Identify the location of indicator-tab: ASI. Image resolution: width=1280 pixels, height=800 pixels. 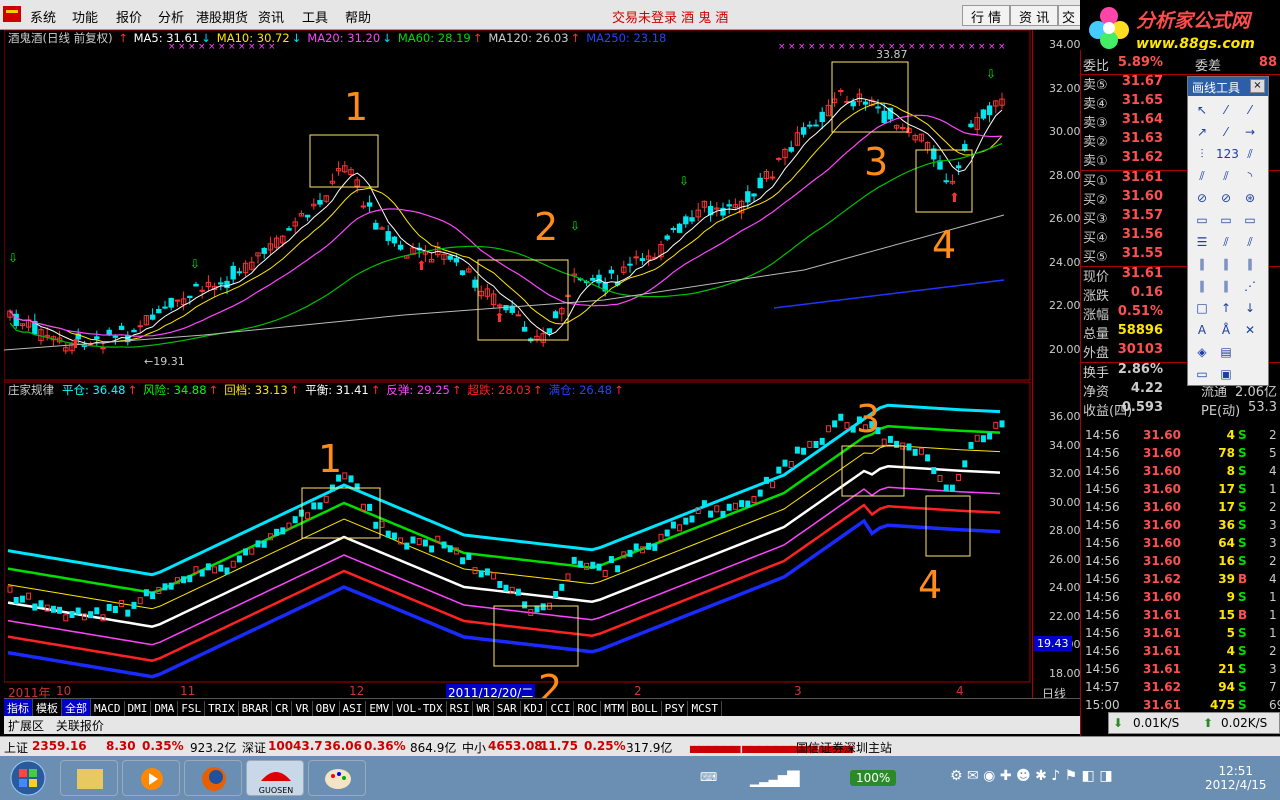
(353, 708).